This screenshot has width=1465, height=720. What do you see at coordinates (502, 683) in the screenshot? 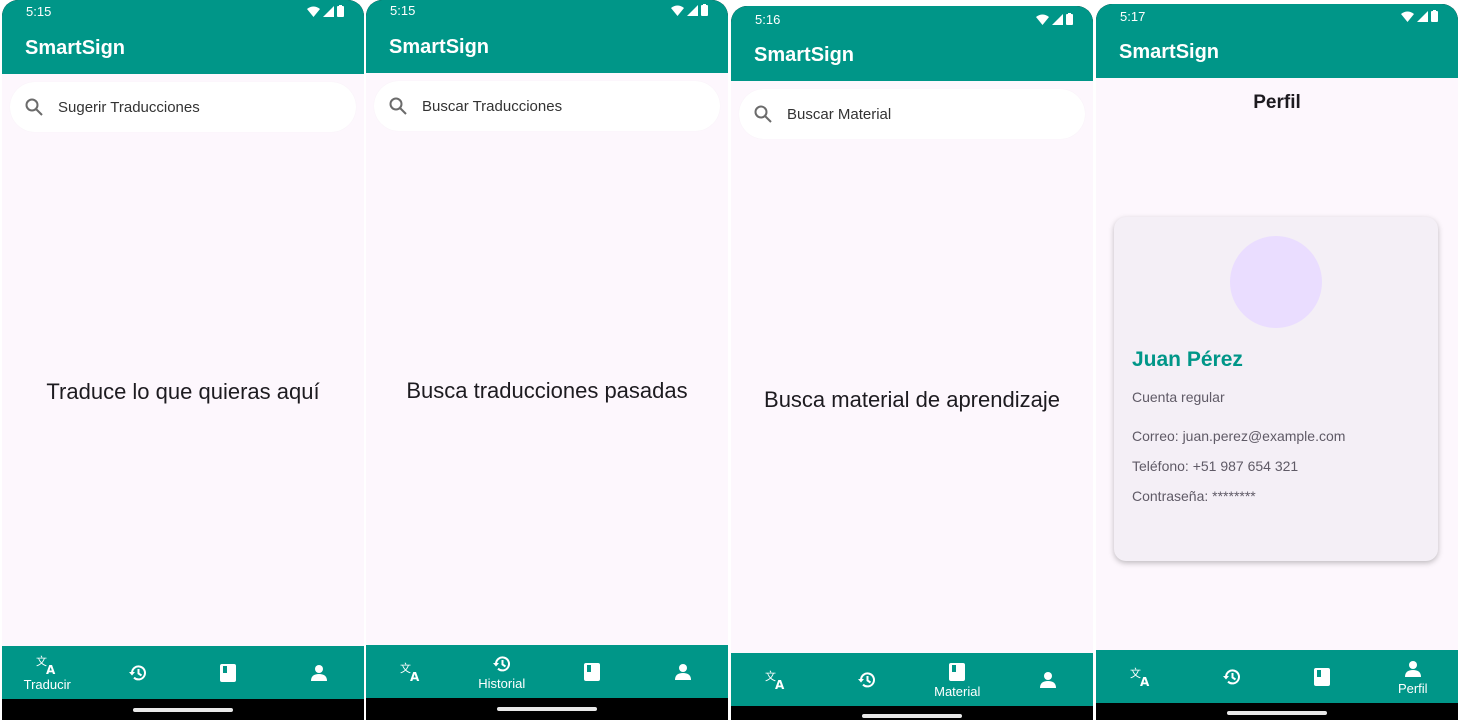
I see `nav-label-history: Historial` at bounding box center [502, 683].